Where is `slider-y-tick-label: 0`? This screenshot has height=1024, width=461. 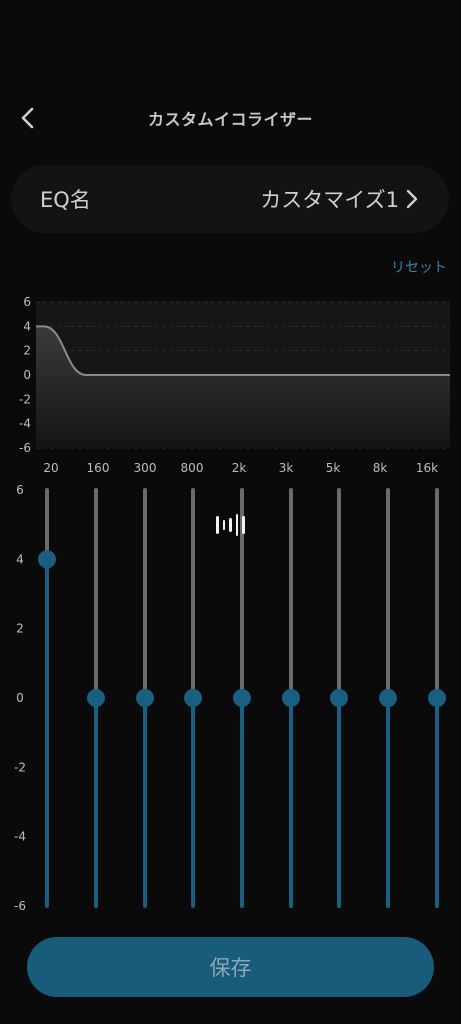 slider-y-tick-label: 0 is located at coordinates (20, 698).